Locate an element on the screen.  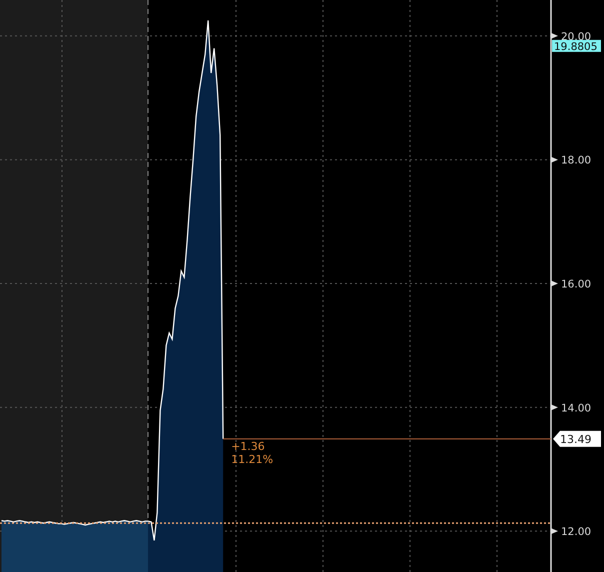
ref-line-label: 13.49 is located at coordinates (576, 439).